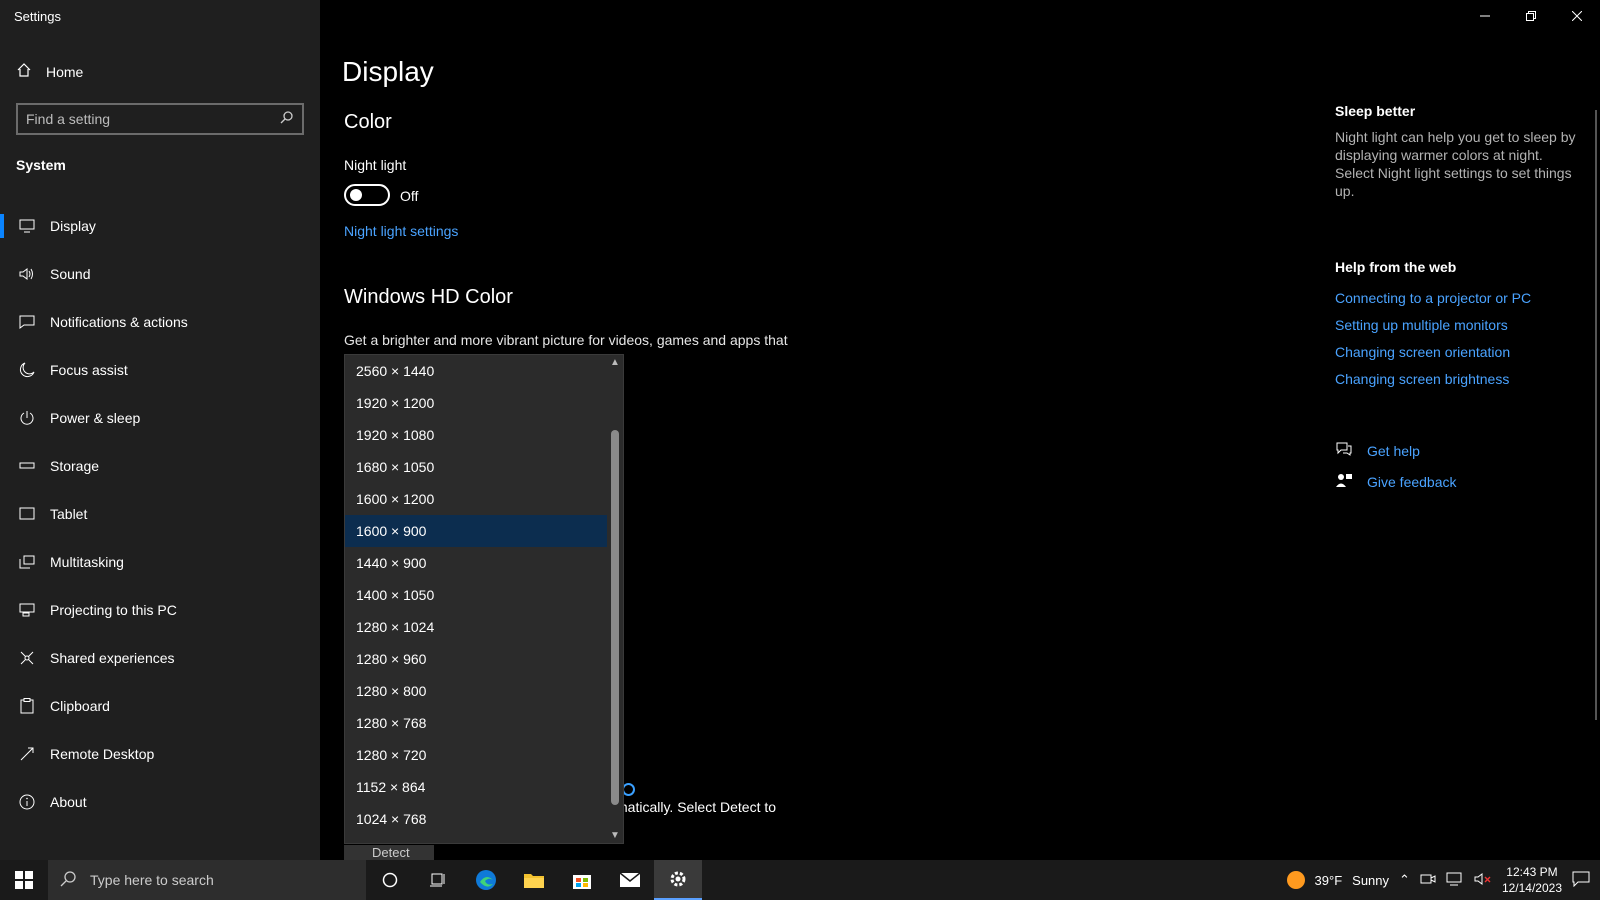 Image resolution: width=1600 pixels, height=900 pixels. What do you see at coordinates (160, 802) in the screenshot?
I see `sidebar-item-about: About` at bounding box center [160, 802].